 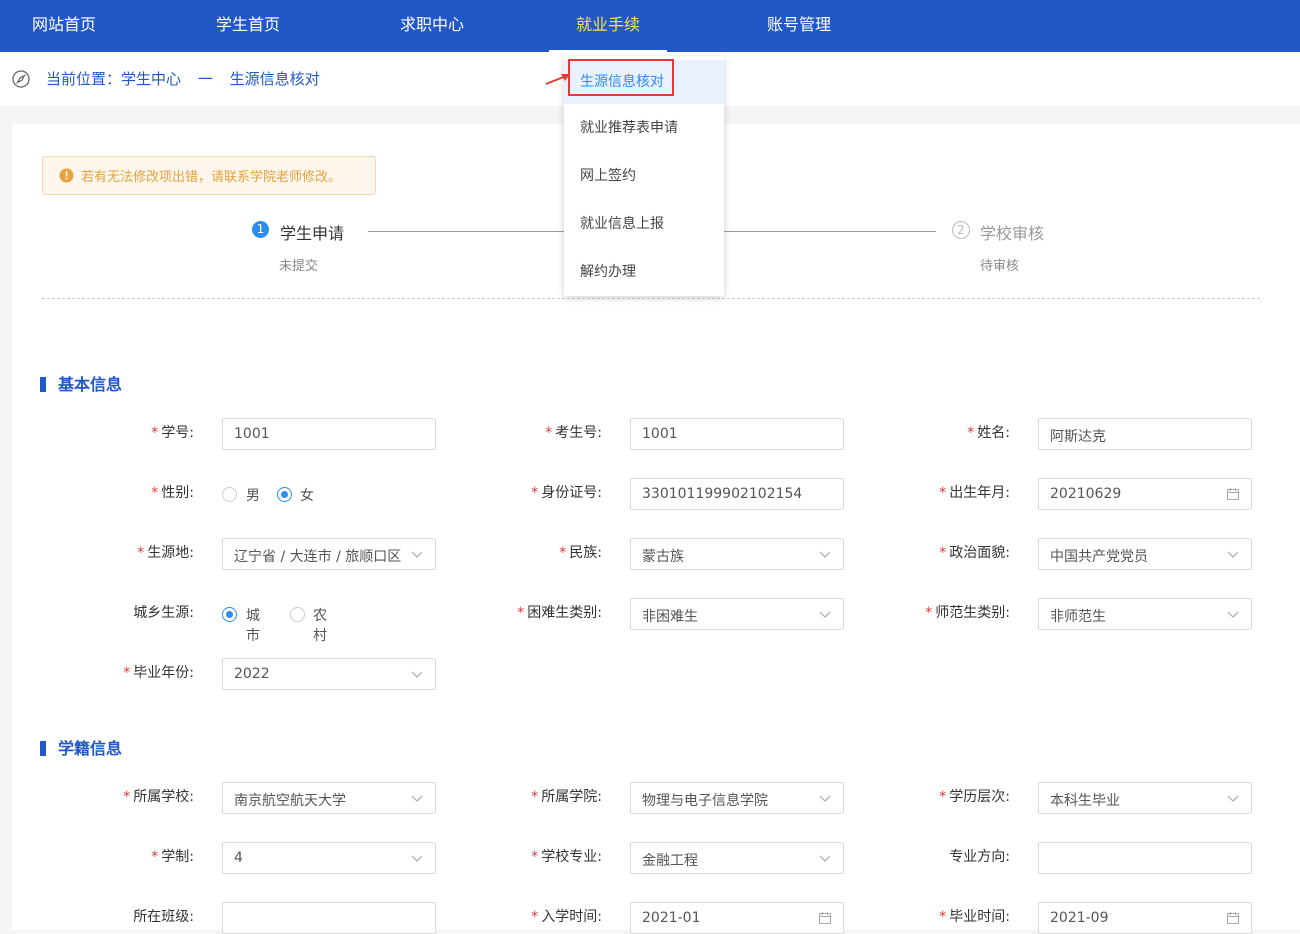 I want to click on nav-student-home: 学生首页, so click(x=248, y=25).